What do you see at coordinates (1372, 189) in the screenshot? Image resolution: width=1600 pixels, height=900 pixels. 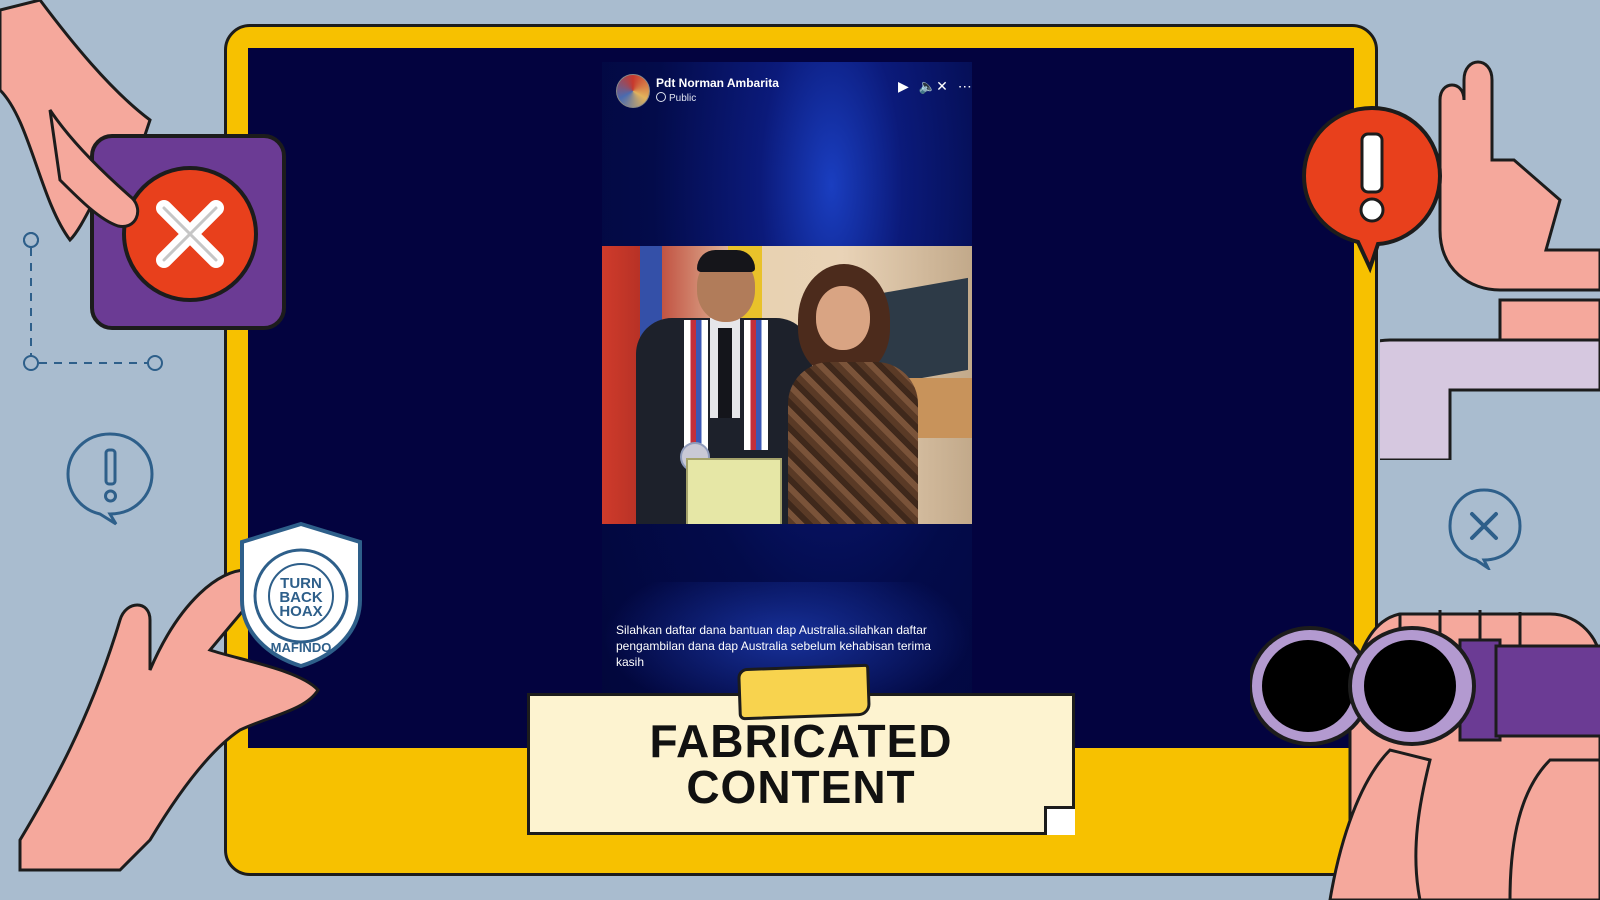 I see `alert-exclamation-badge` at bounding box center [1372, 189].